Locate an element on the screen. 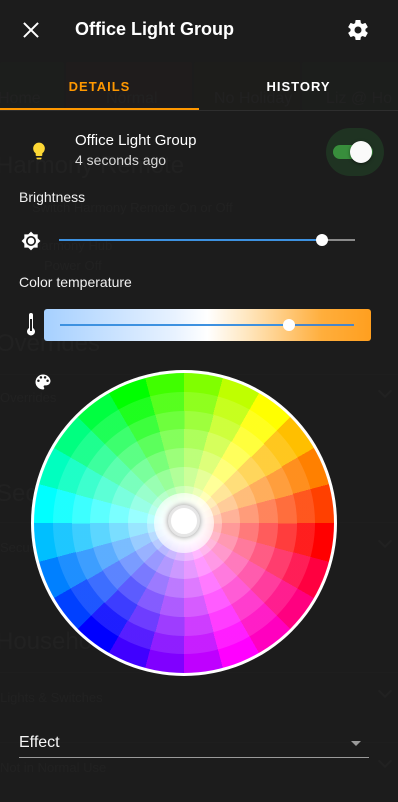 The height and width of the screenshot is (802, 398). lightbulb-icon is located at coordinates (39, 151).